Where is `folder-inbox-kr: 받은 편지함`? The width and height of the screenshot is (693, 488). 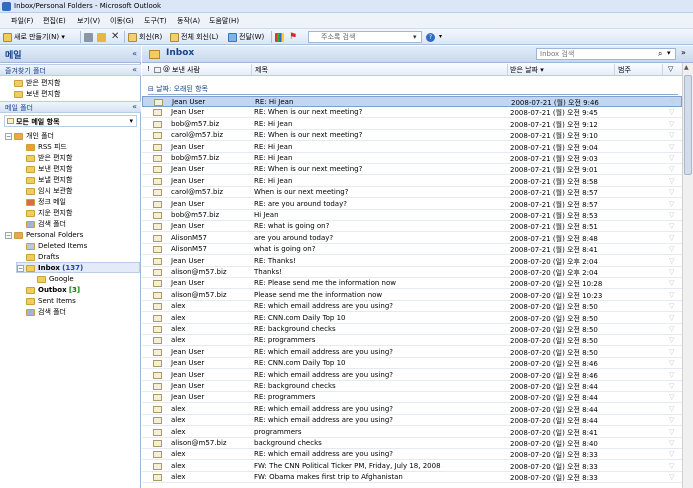 folder-inbox-kr: 받은 편지함 is located at coordinates (49, 158).